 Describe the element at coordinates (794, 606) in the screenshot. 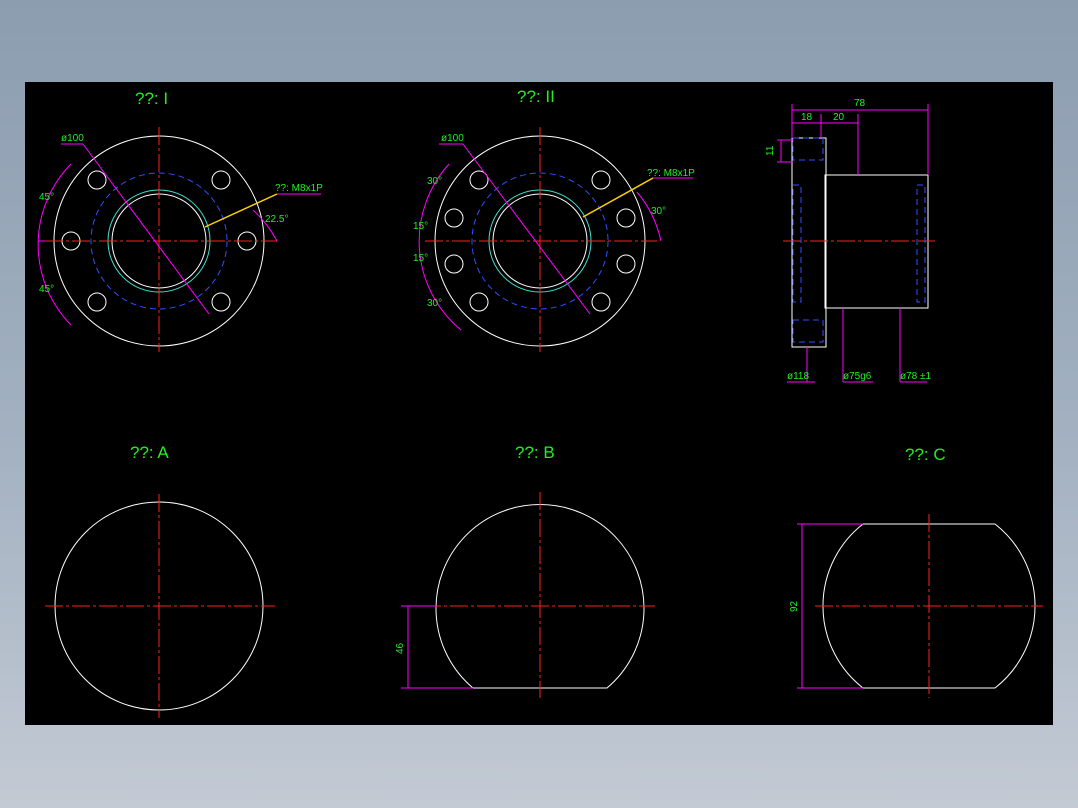

I see `dim-label: 92` at that location.